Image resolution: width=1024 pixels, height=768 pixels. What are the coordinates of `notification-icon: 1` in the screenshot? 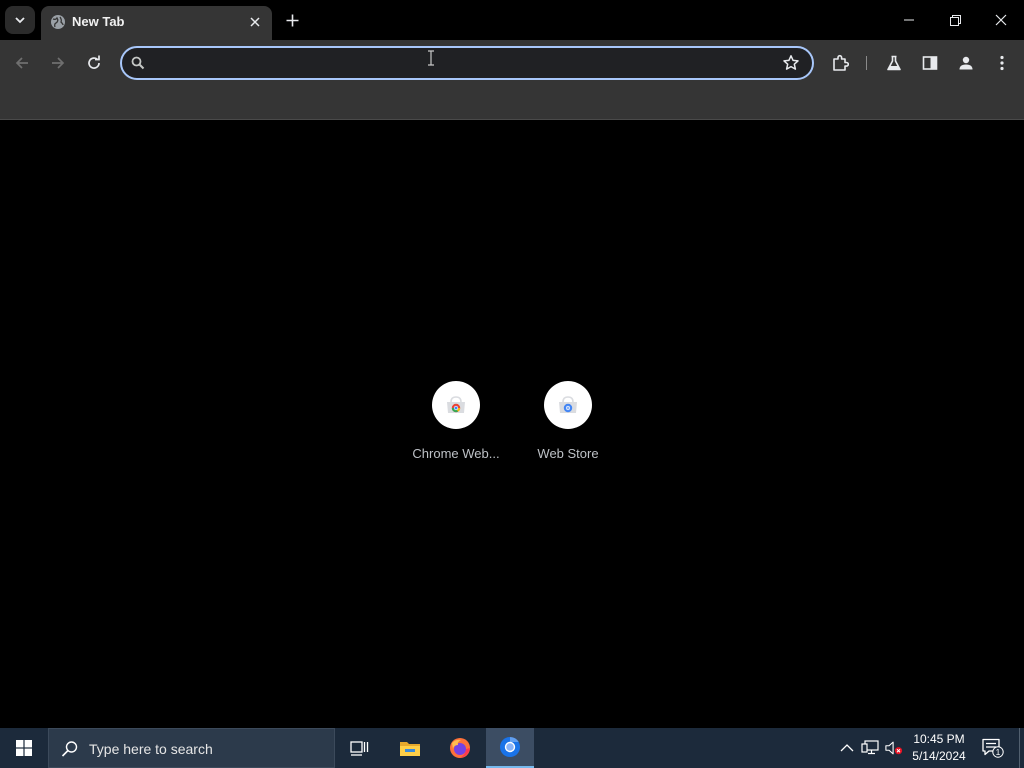 It's located at (993, 748).